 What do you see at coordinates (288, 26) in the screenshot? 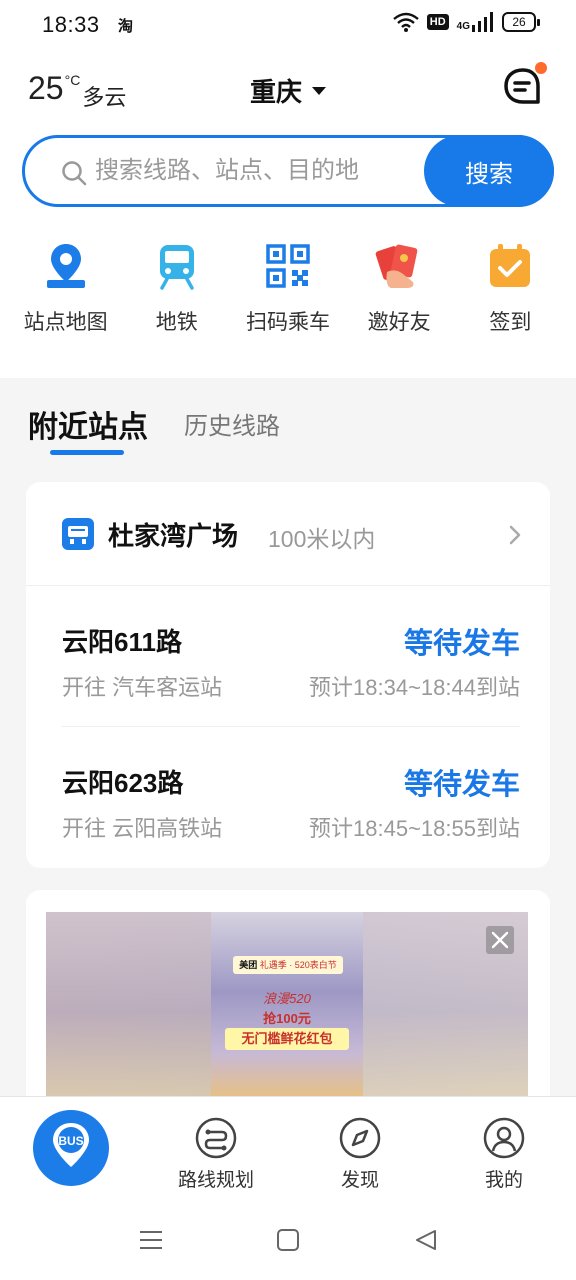
I see `status-bar: 18:33 淘 HD 4G 26` at bounding box center [288, 26].